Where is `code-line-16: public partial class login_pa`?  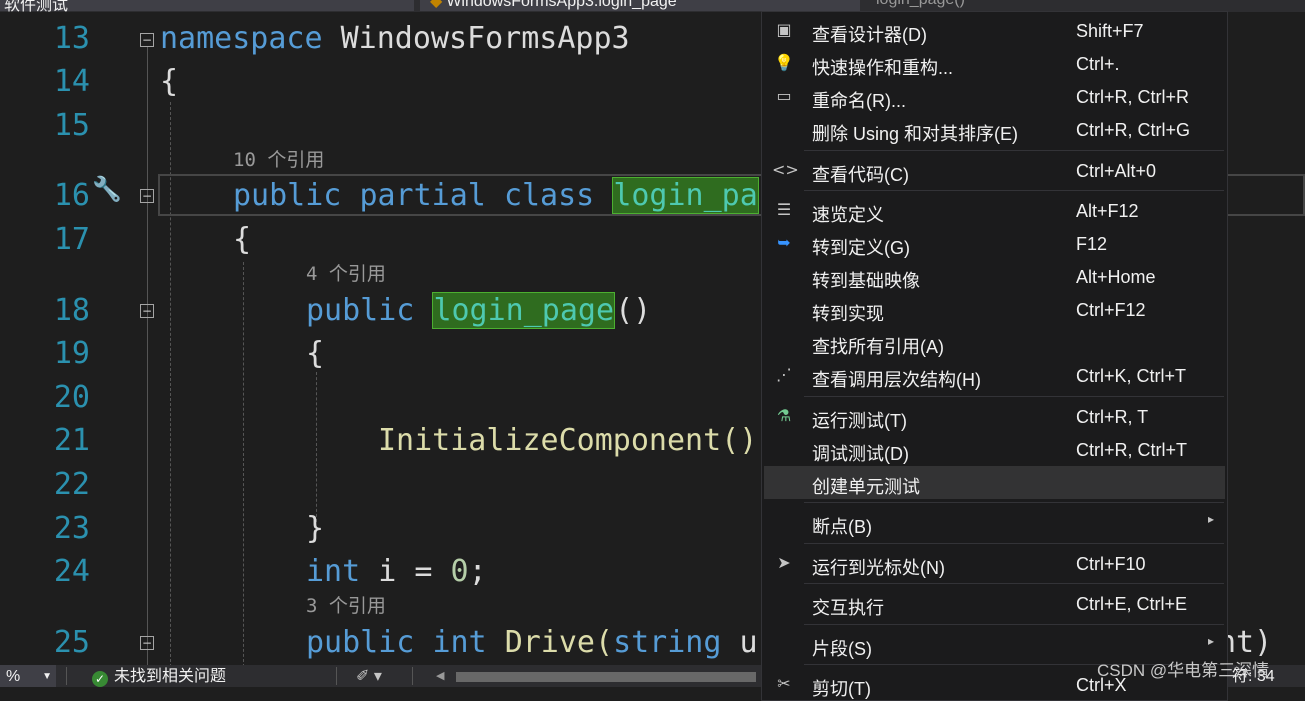 code-line-16: public partial class login_pa is located at coordinates (496, 195).